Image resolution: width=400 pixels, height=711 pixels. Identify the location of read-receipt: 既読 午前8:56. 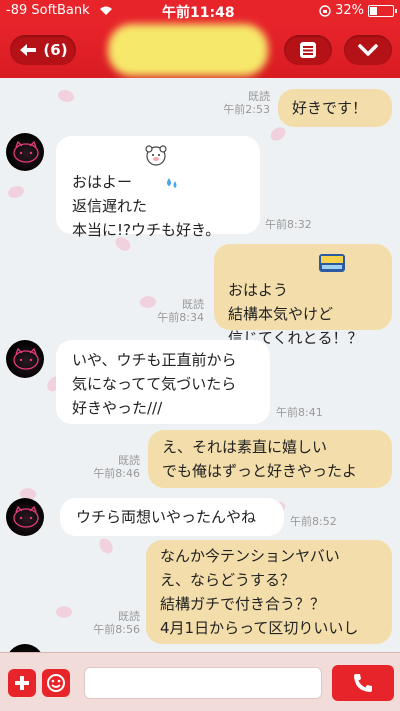
(112, 623).